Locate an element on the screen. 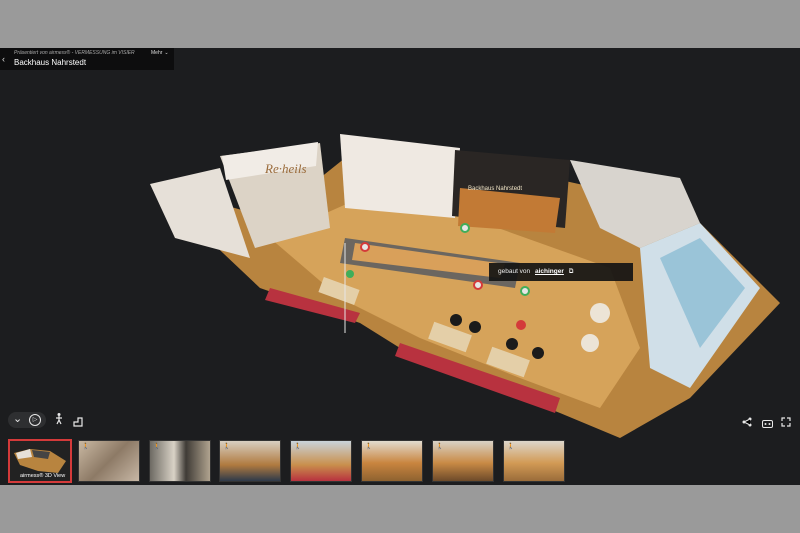 This screenshot has width=800, height=533. fullscreen-glyph is located at coordinates (786, 422).